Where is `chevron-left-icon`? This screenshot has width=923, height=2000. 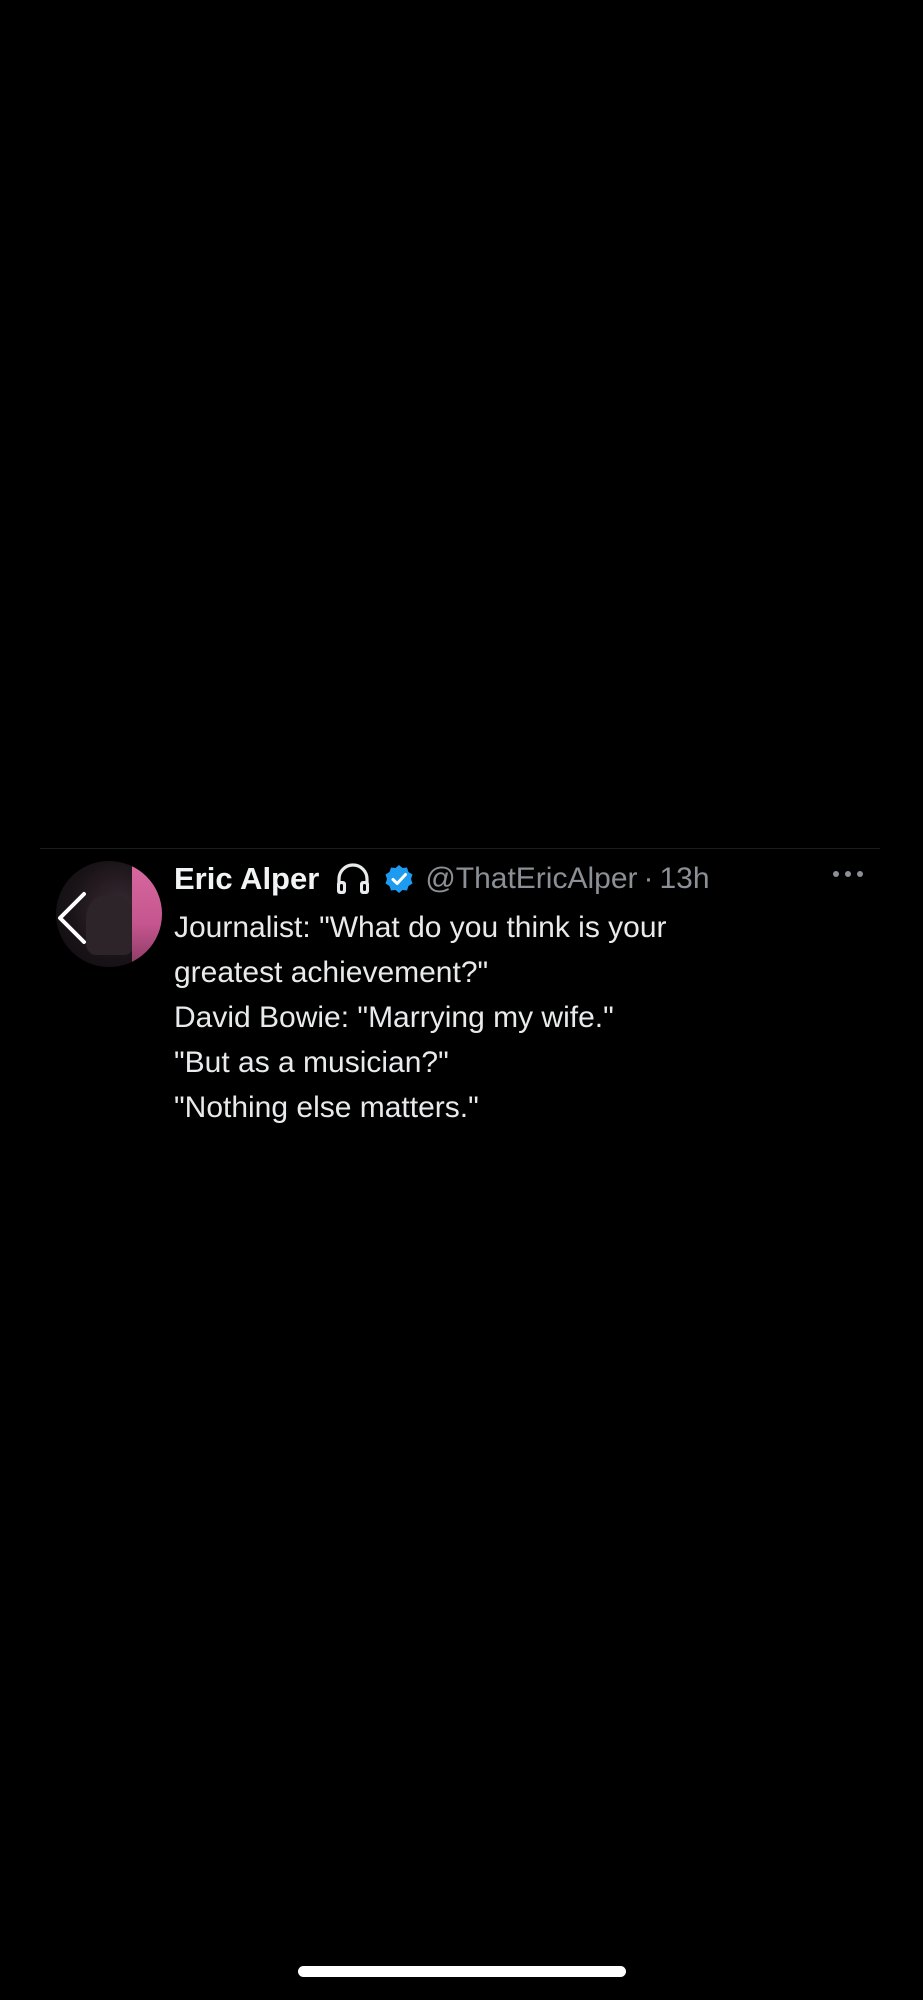
chevron-left-icon is located at coordinates (72, 918).